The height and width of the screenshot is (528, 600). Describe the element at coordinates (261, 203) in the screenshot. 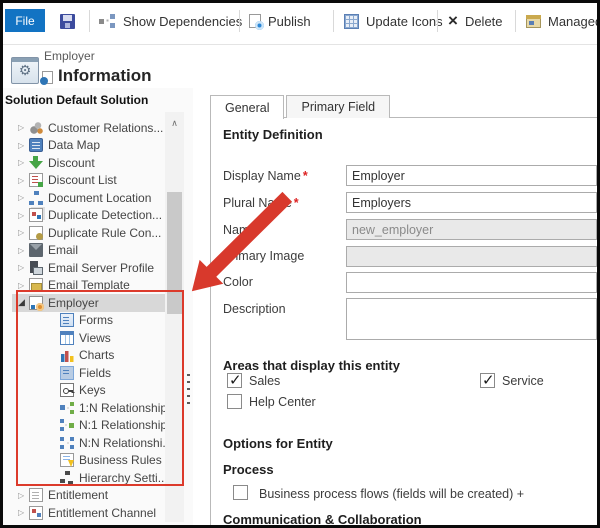

I see `plural-name-label: Plural Name *` at that location.